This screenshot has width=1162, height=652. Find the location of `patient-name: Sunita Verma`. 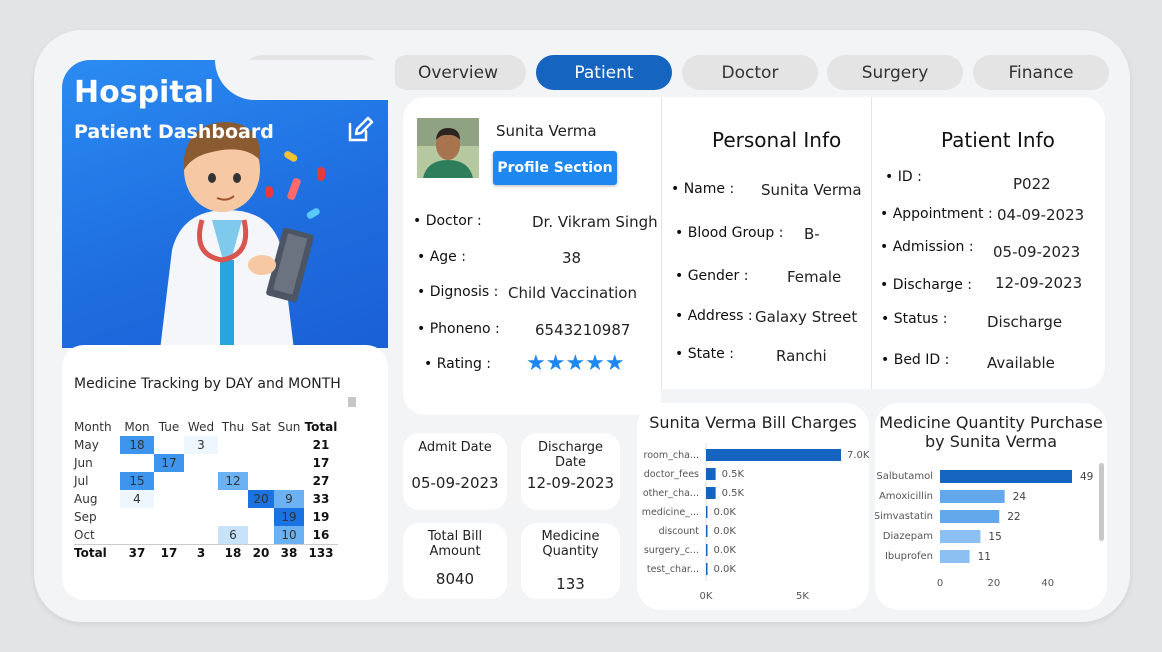

patient-name: Sunita Verma is located at coordinates (546, 131).